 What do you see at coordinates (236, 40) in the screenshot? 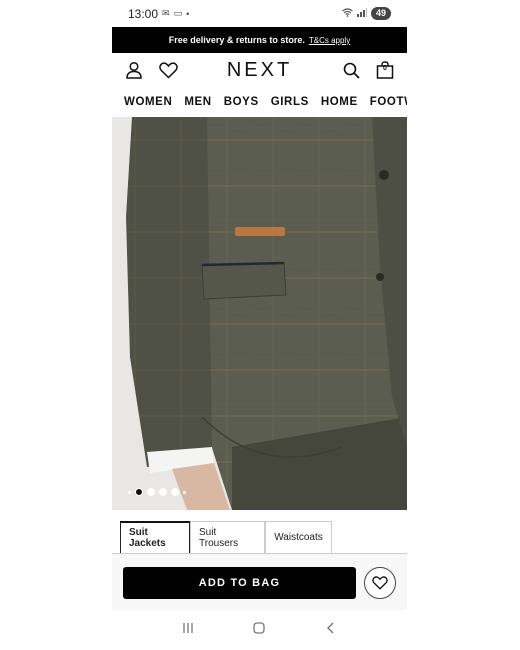
I see `promo-text: Free delivery & returns to store.` at bounding box center [236, 40].